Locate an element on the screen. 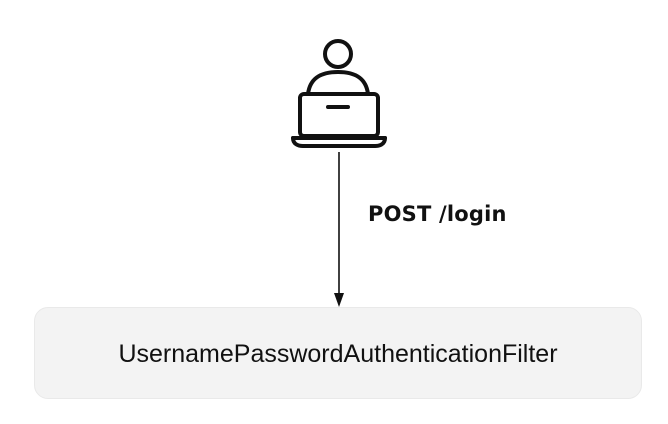 Image resolution: width=668 pixels, height=424 pixels. request-arrow is located at coordinates (339, 229).